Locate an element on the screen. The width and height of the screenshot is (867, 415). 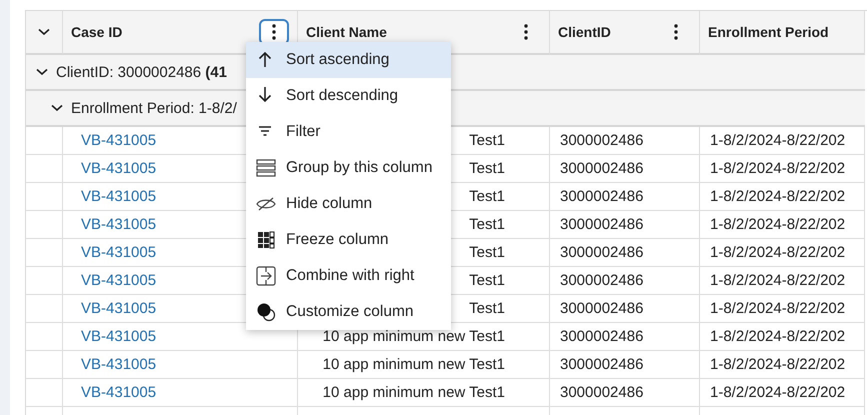
group-label: Enrollment Period: 1-8/2/ is located at coordinates (154, 108).